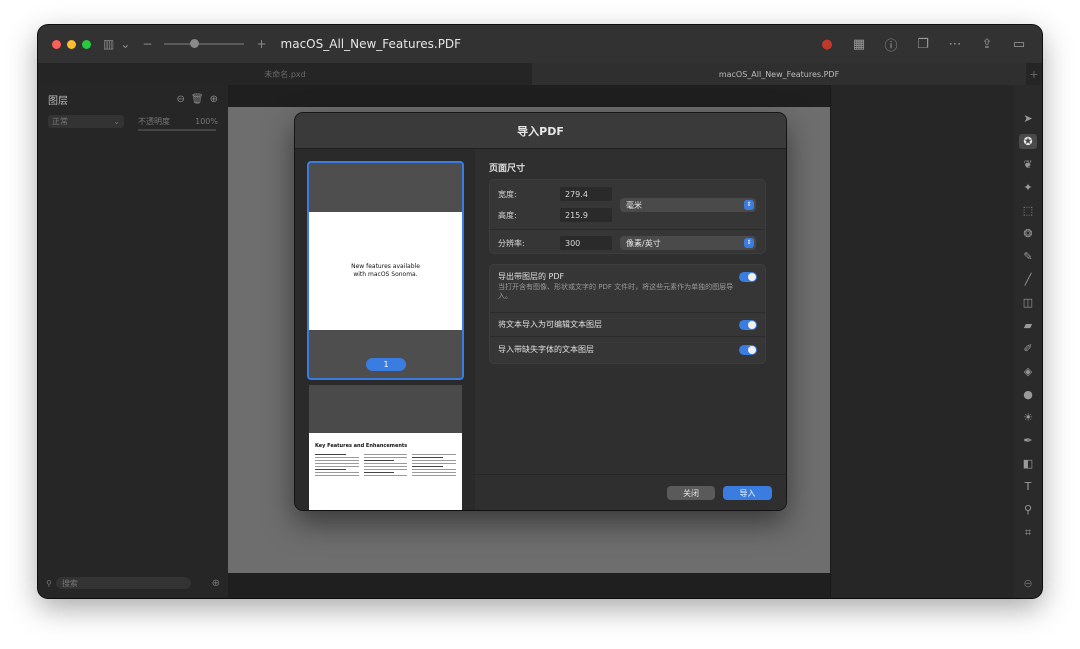 Image resolution: width=1080 pixels, height=649 pixels. Describe the element at coordinates (261, 44) in the screenshot. I see `zoom-in-icon: +` at that location.